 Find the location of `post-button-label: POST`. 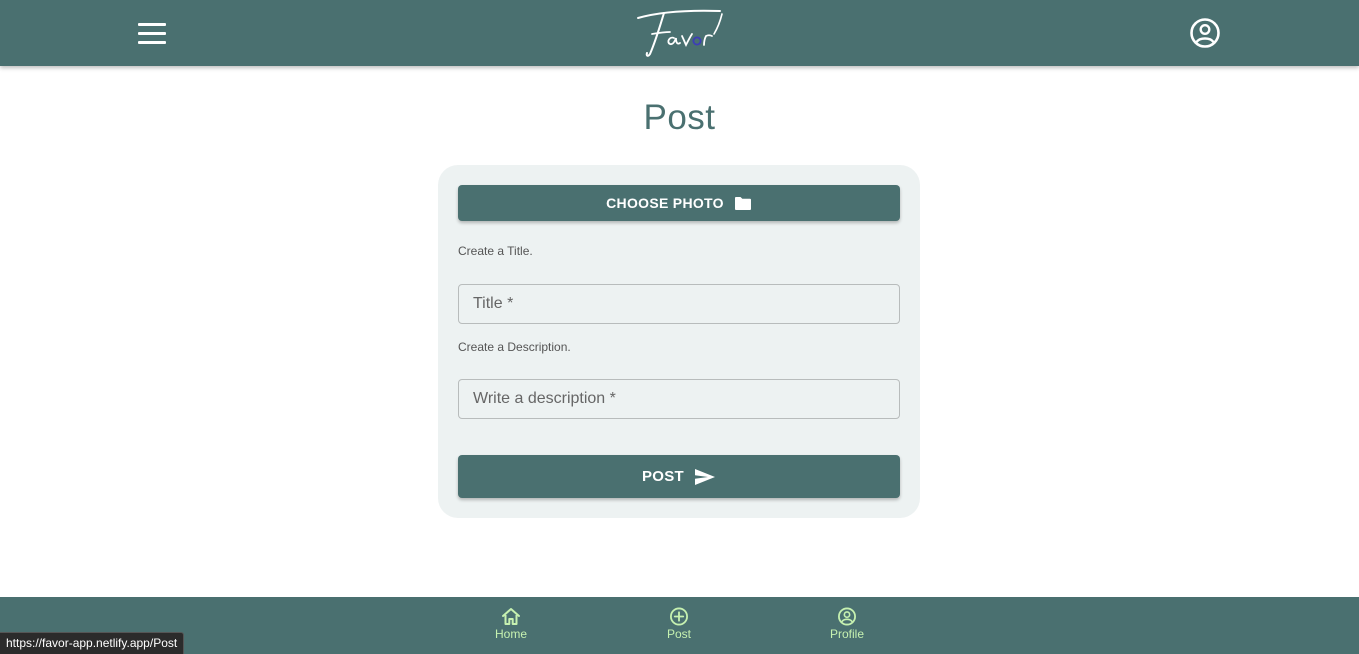

post-button-label: POST is located at coordinates (663, 476).